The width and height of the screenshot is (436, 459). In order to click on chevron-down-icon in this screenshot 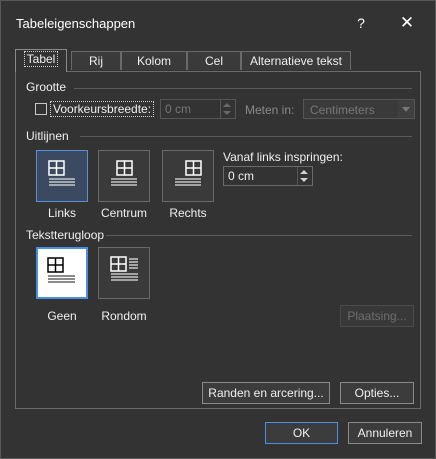, I will do `click(406, 109)`.